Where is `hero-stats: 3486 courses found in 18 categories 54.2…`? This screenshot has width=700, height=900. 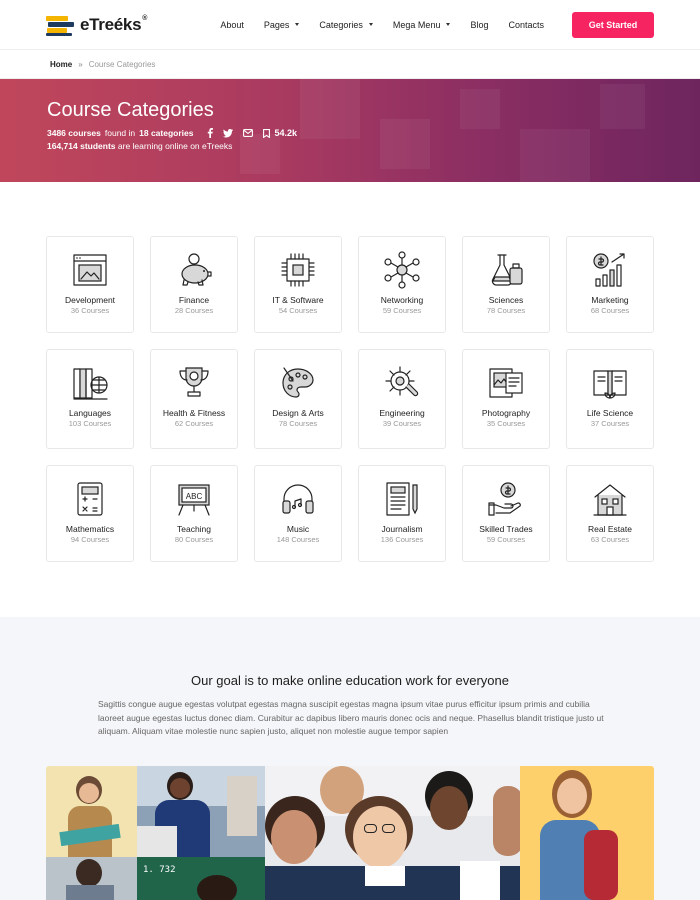
hero-stats: 3486 courses found in 18 categories 54.2… is located at coordinates (350, 133).